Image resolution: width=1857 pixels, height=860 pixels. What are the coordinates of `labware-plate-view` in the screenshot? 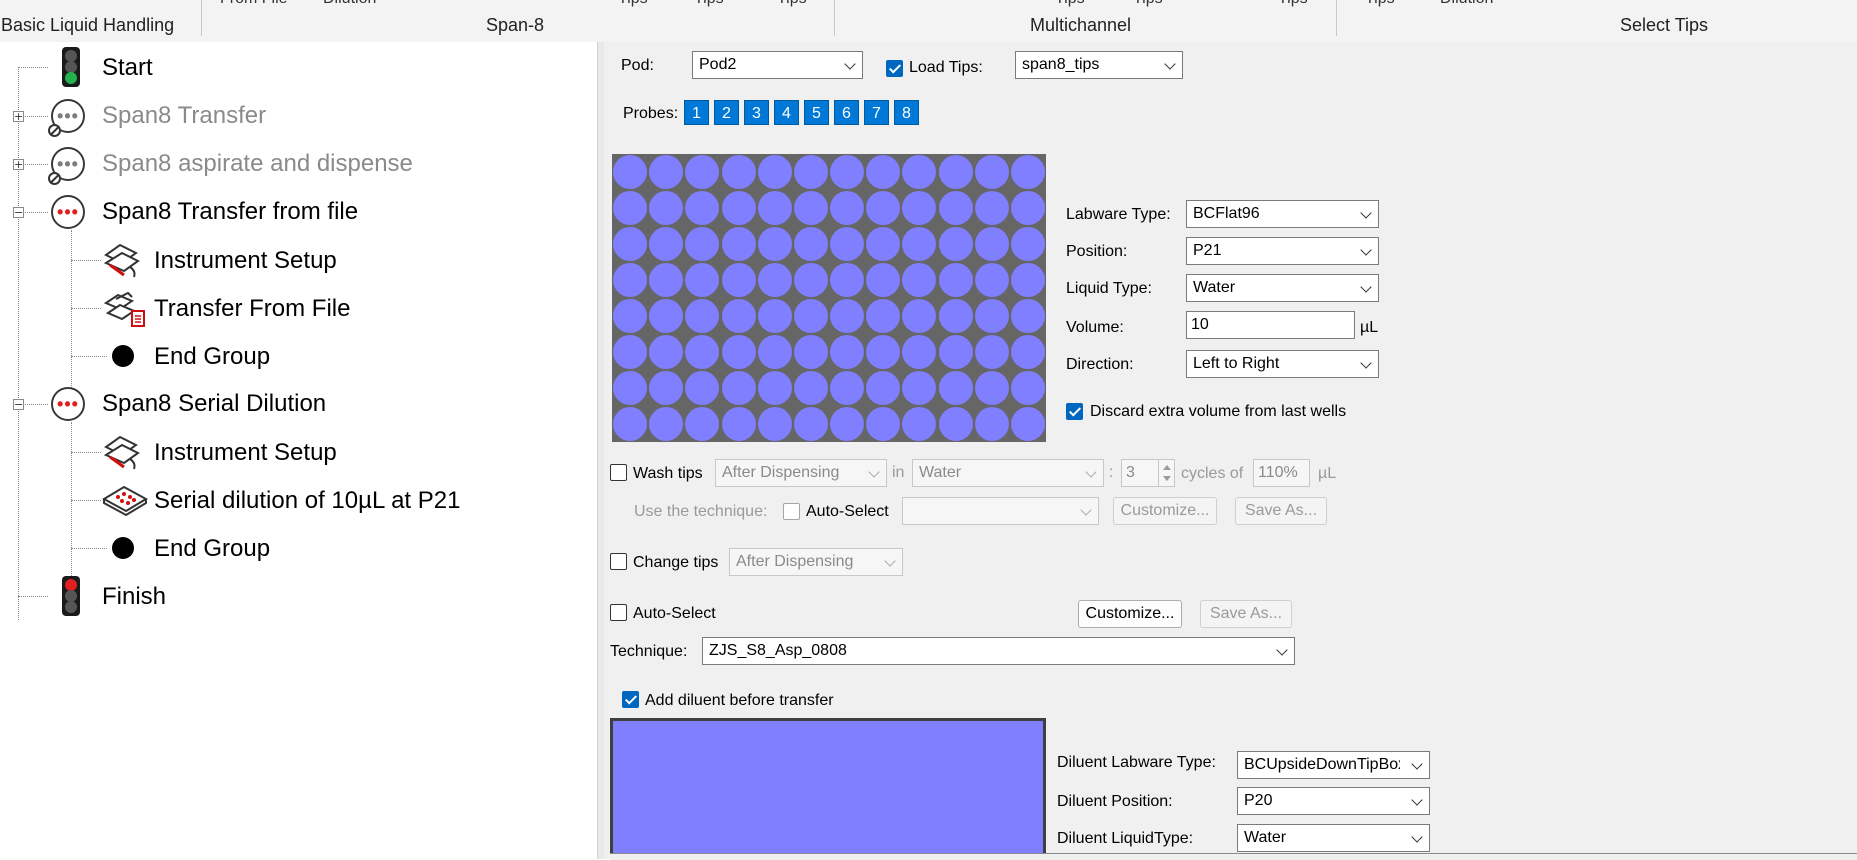 It's located at (829, 298).